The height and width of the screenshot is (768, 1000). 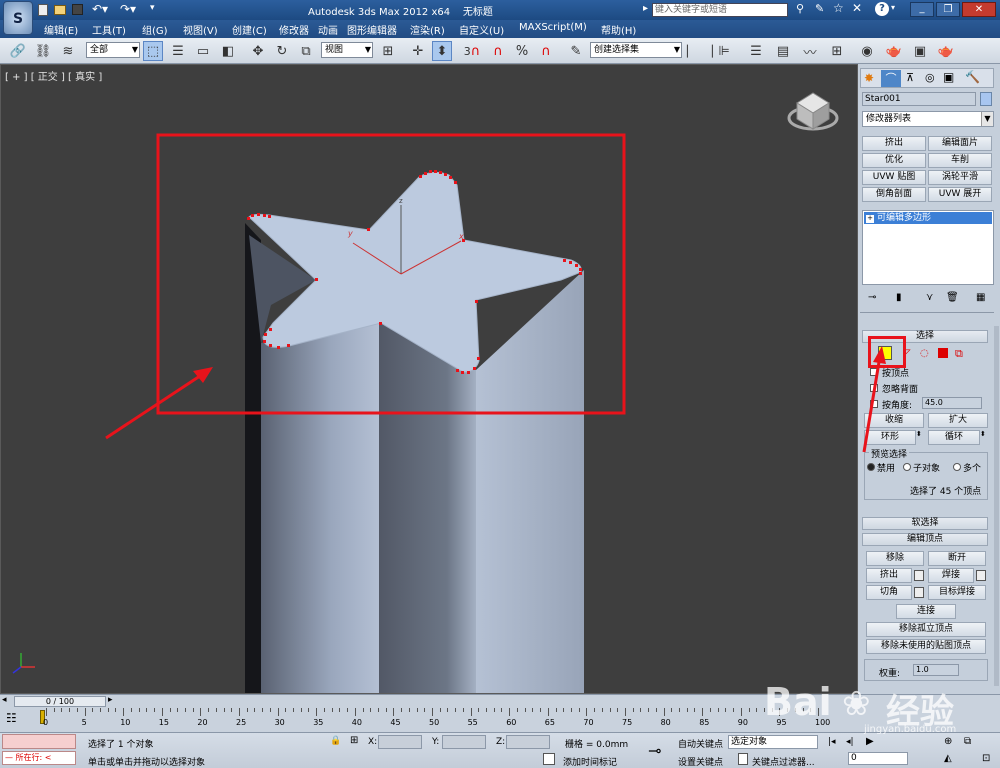 What do you see at coordinates (960, 177) in the screenshot?
I see `modifier-button-turbosmooth: 涡轮平滑` at bounding box center [960, 177].